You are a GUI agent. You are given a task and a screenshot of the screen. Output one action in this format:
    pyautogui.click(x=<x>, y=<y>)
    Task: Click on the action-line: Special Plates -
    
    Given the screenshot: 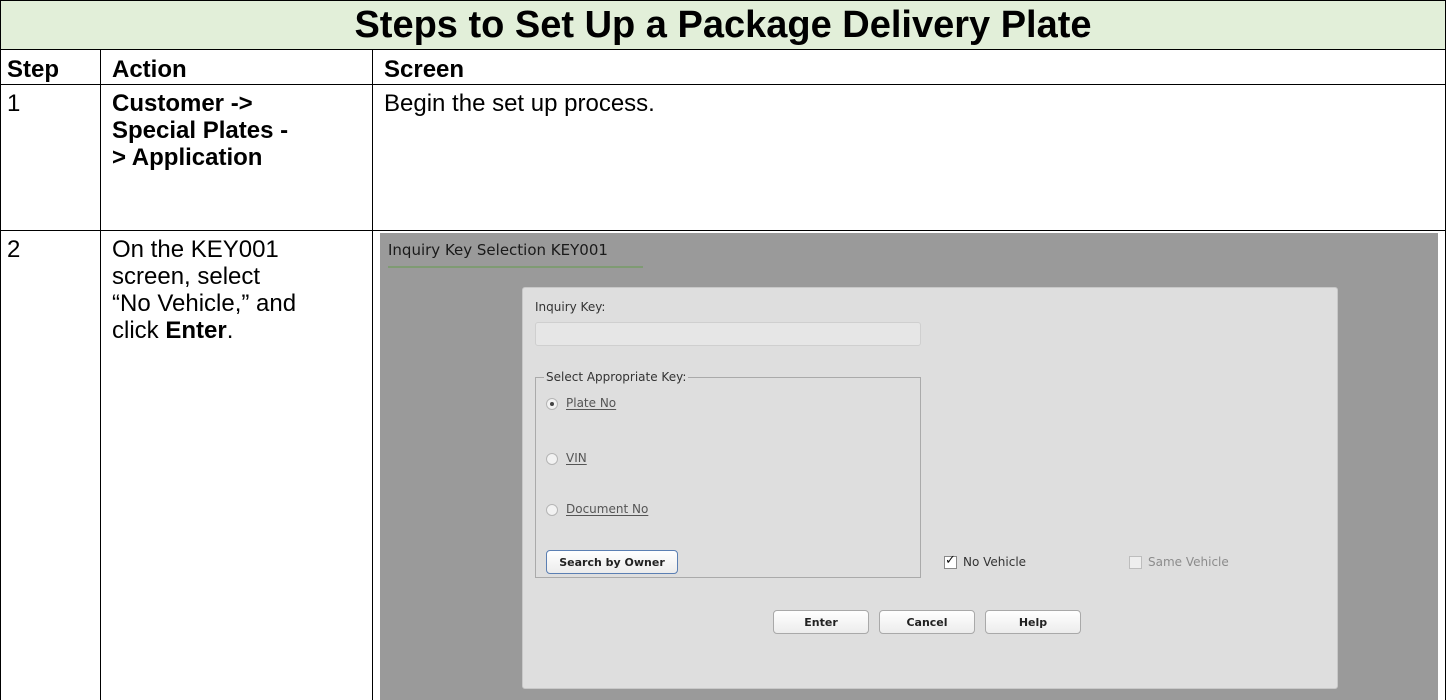 What is the action you would take?
    pyautogui.click(x=200, y=130)
    